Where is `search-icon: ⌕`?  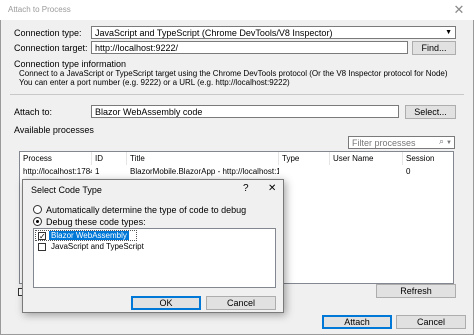
search-icon: ⌕ is located at coordinates (441, 141).